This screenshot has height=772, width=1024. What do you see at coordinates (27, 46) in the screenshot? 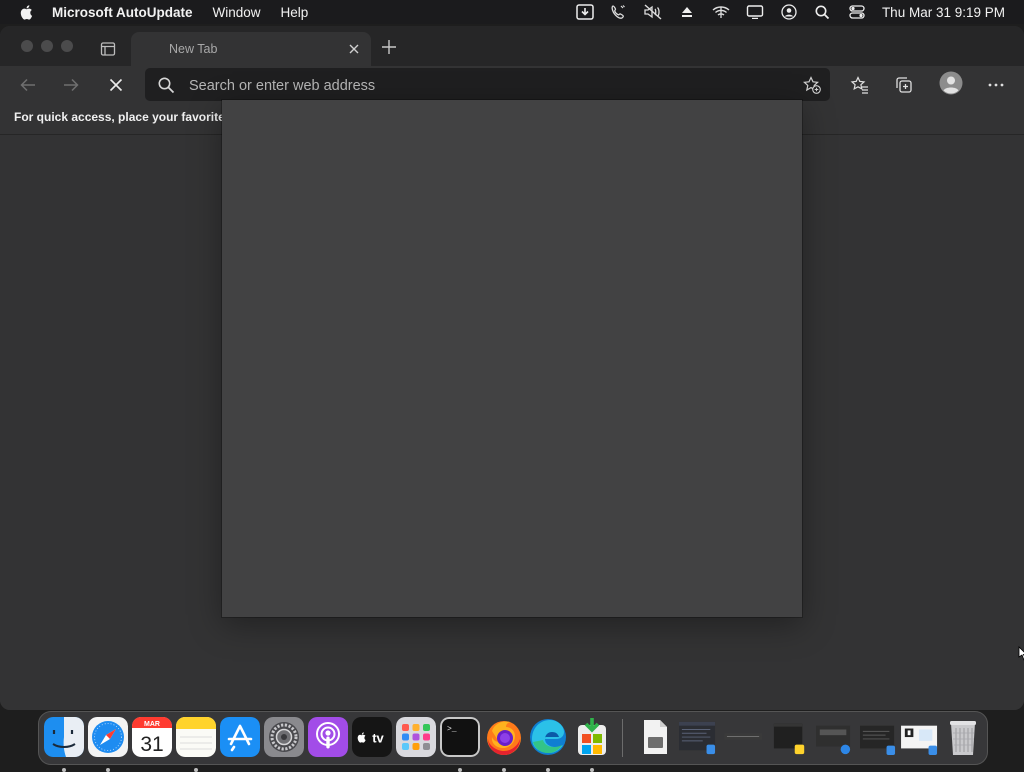
I see `close-window-button` at bounding box center [27, 46].